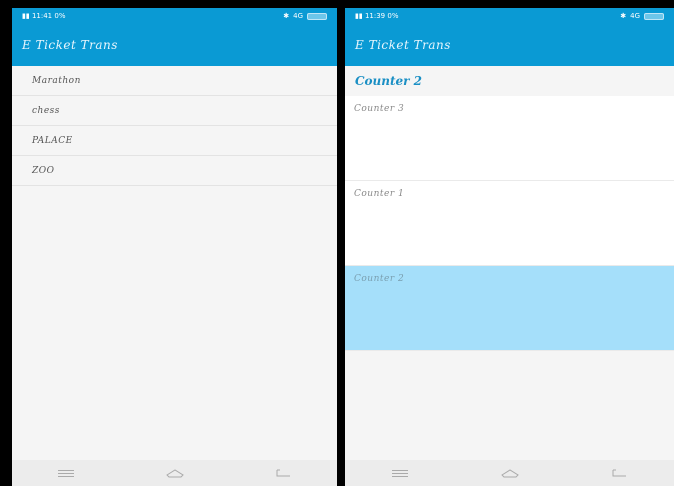  I want to click on list-item-label: PALACE, so click(52, 140).